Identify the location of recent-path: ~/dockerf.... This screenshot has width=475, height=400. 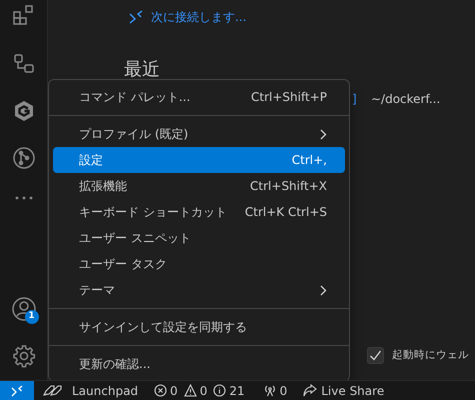
(405, 99).